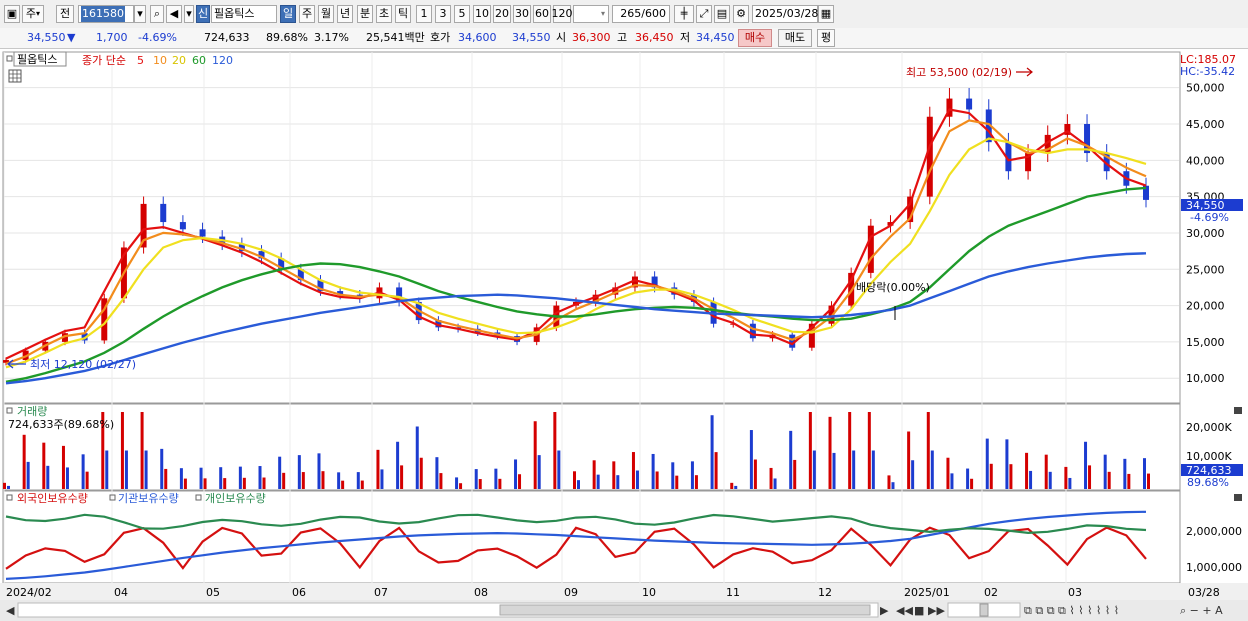 The image size is (1248, 621). I want to click on foreign-holdings-legend: 외국인보유수량, so click(52, 498).